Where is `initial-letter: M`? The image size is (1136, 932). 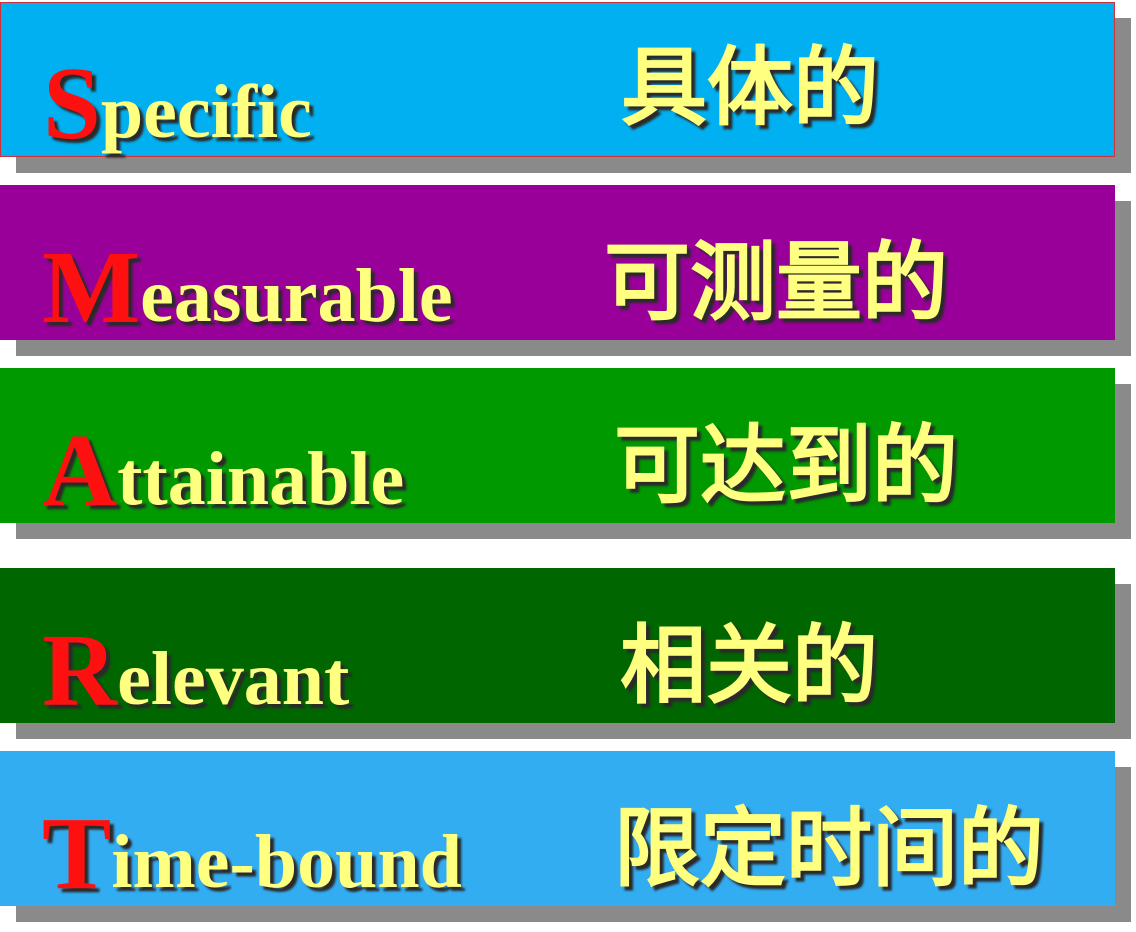
initial-letter: M is located at coordinates (91, 287).